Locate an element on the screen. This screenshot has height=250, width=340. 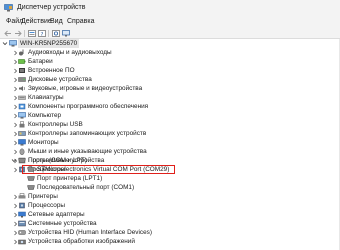
tree-root: WIN-KR5NP255670 is located at coordinates (170, 43).